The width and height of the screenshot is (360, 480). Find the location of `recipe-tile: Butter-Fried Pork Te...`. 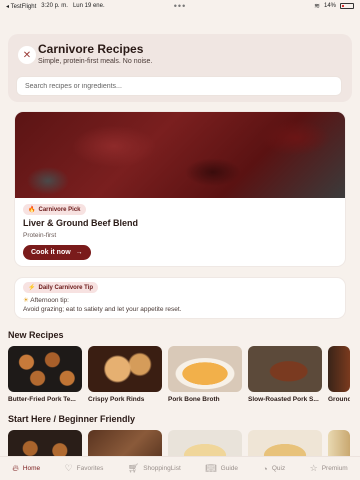

recipe-tile: Butter-Fried Pork Te... is located at coordinates (45, 374).